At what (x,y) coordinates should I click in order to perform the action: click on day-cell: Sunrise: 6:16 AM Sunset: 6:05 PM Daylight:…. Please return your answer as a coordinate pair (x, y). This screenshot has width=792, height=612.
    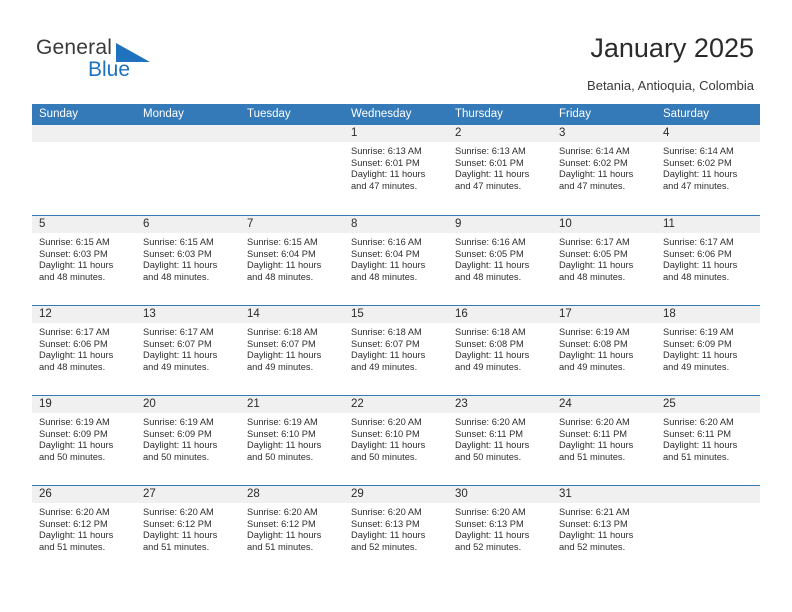
    Looking at the image, I should click on (500, 269).